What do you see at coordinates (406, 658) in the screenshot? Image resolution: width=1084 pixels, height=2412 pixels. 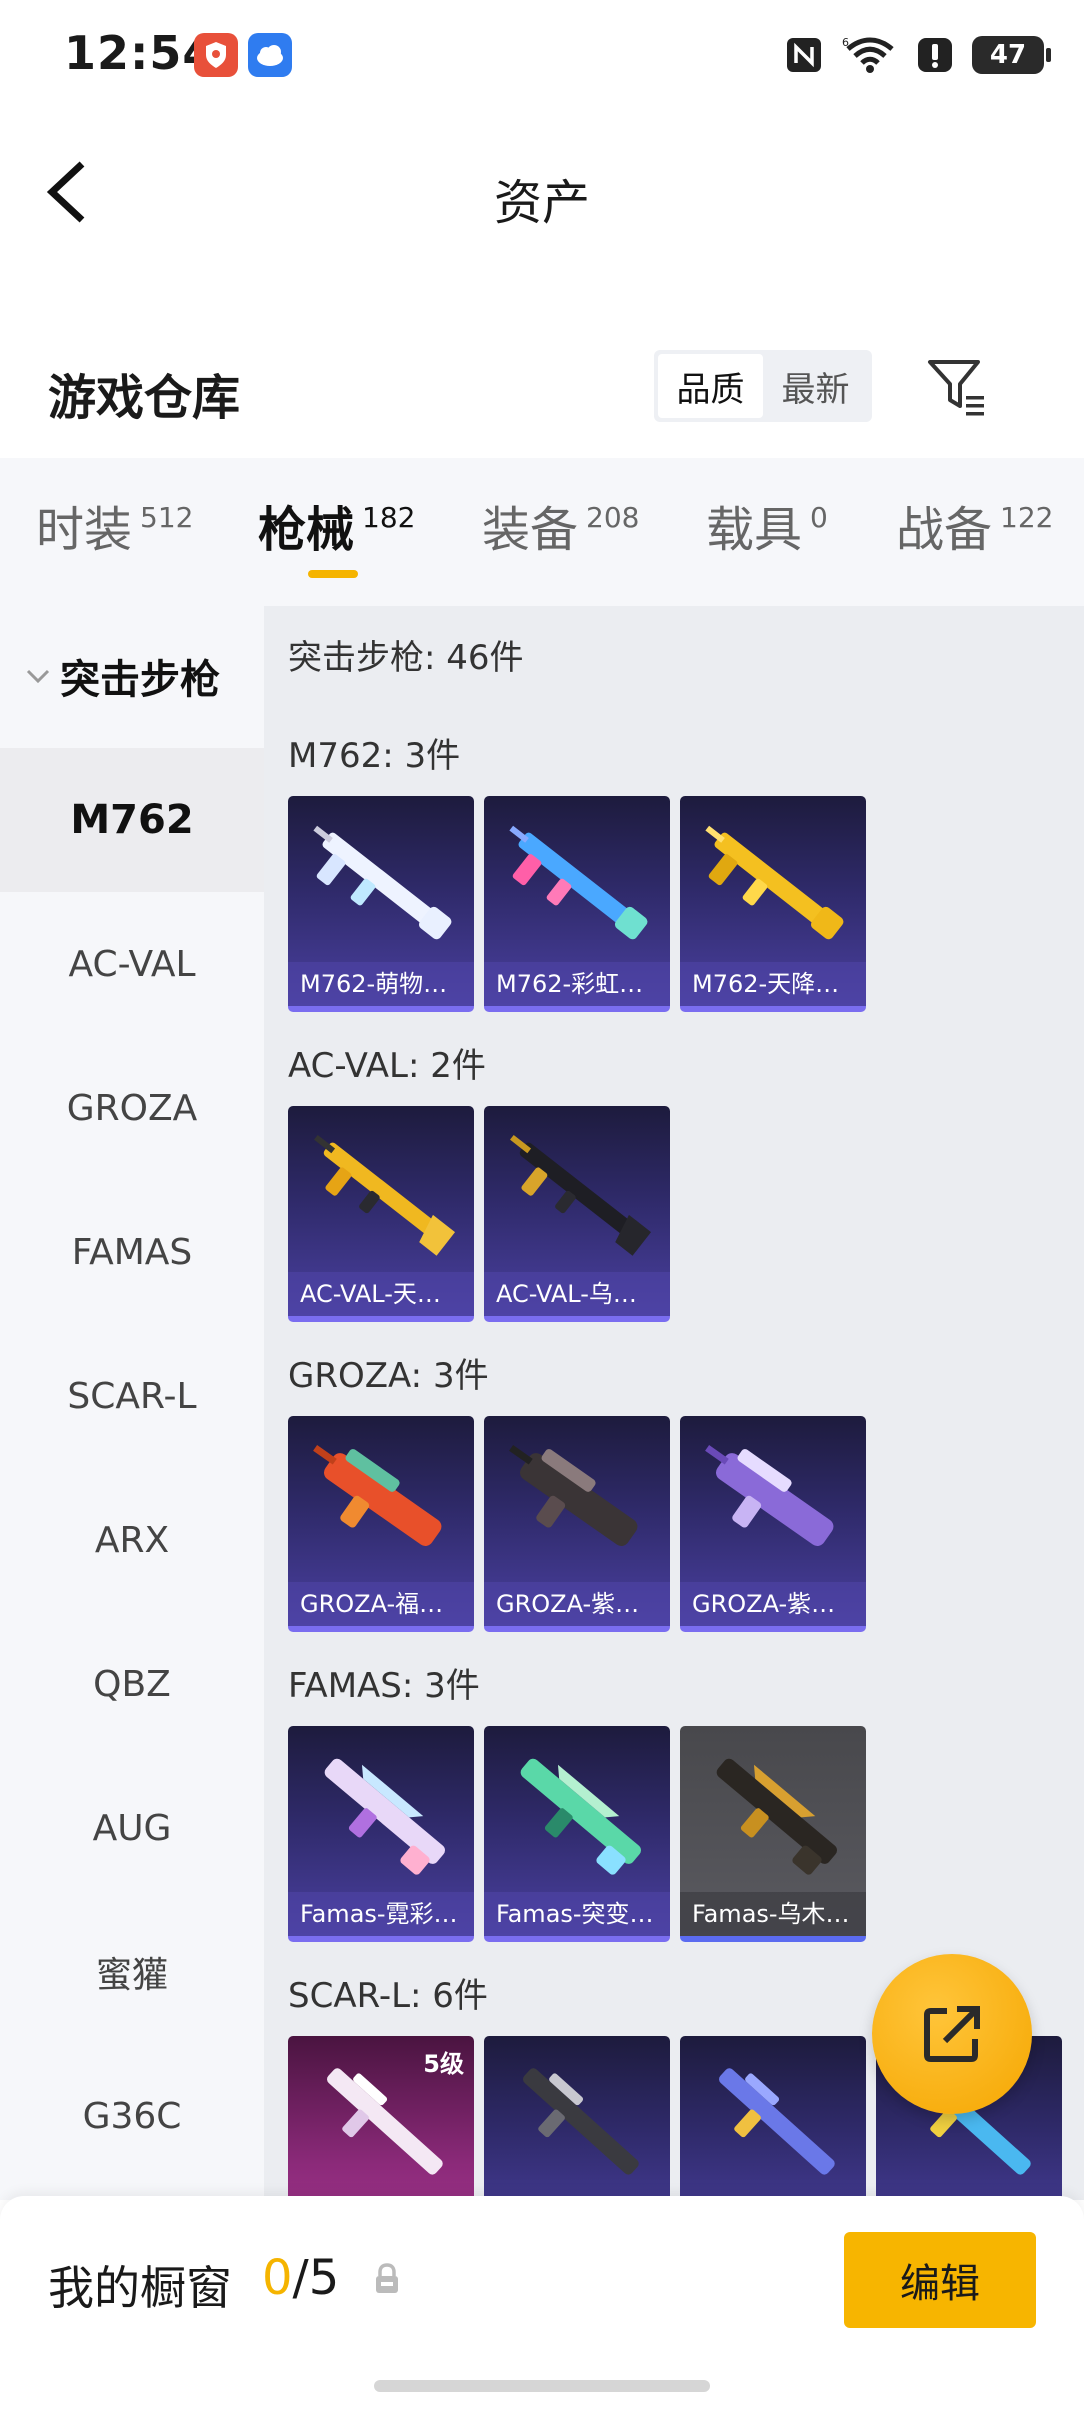 I see `category-count: 突击步枪: 46件` at bounding box center [406, 658].